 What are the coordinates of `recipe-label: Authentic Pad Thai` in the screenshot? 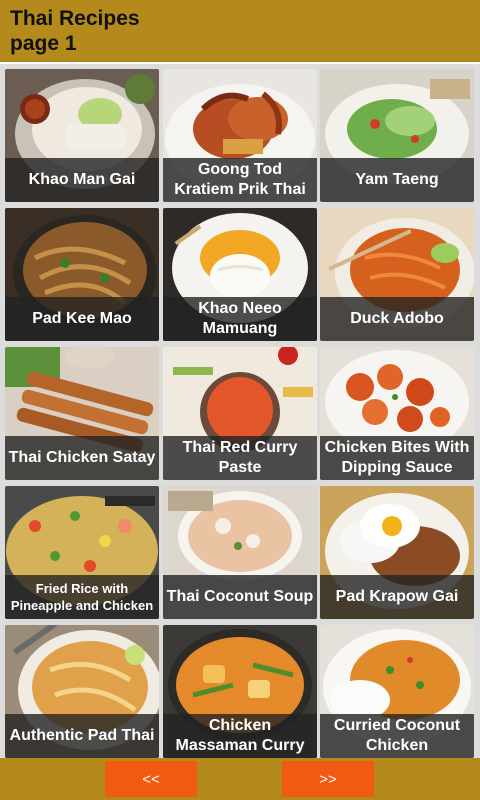 It's located at (82, 736).